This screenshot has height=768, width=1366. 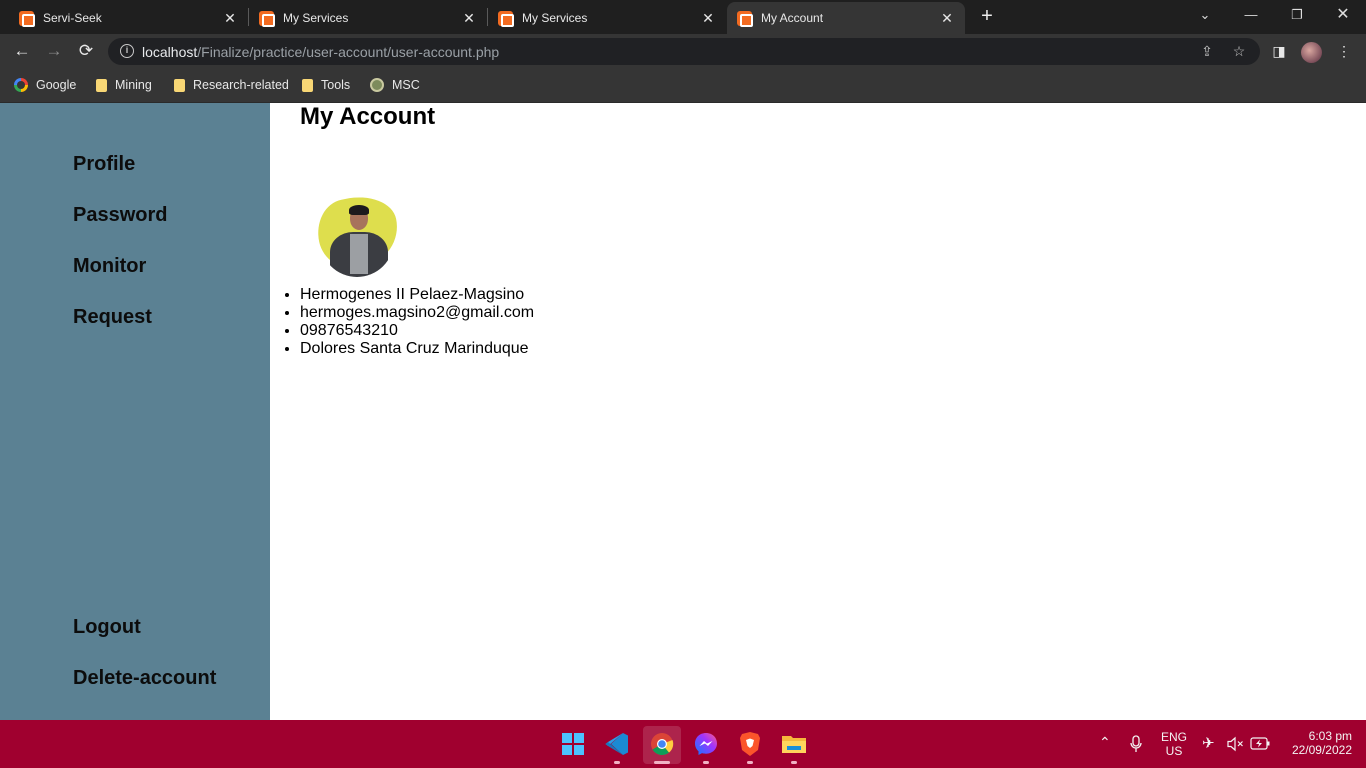 I want to click on bookmark-label: Google, so click(x=56, y=85).